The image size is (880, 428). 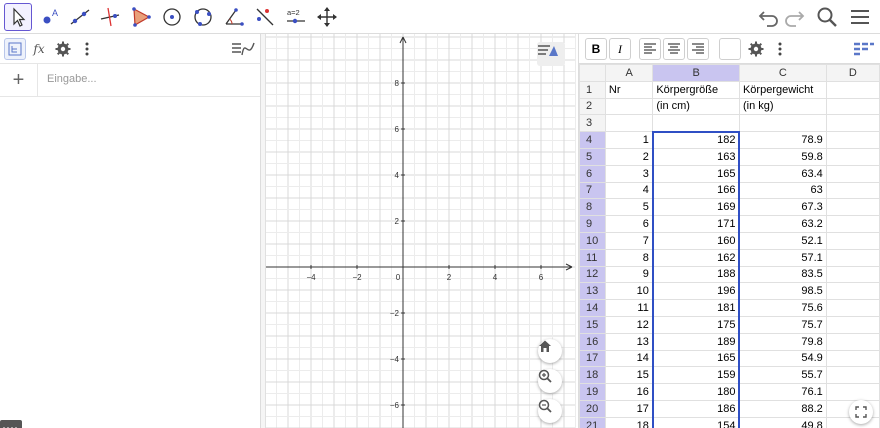 I want to click on cell-b: 188, so click(x=696, y=274).